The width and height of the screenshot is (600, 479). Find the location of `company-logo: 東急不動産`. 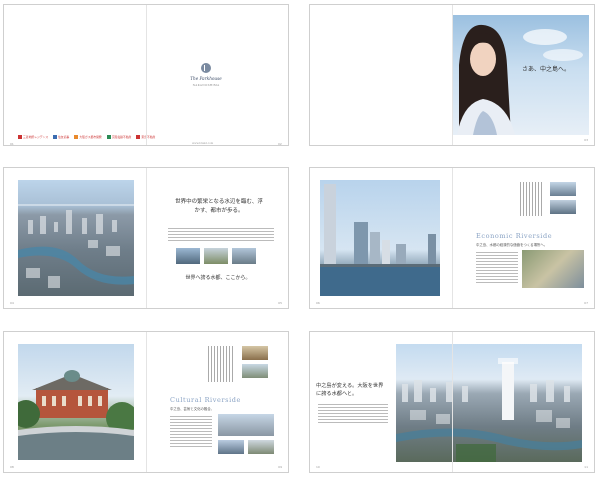

company-logo: 東急不動産 is located at coordinates (145, 137).